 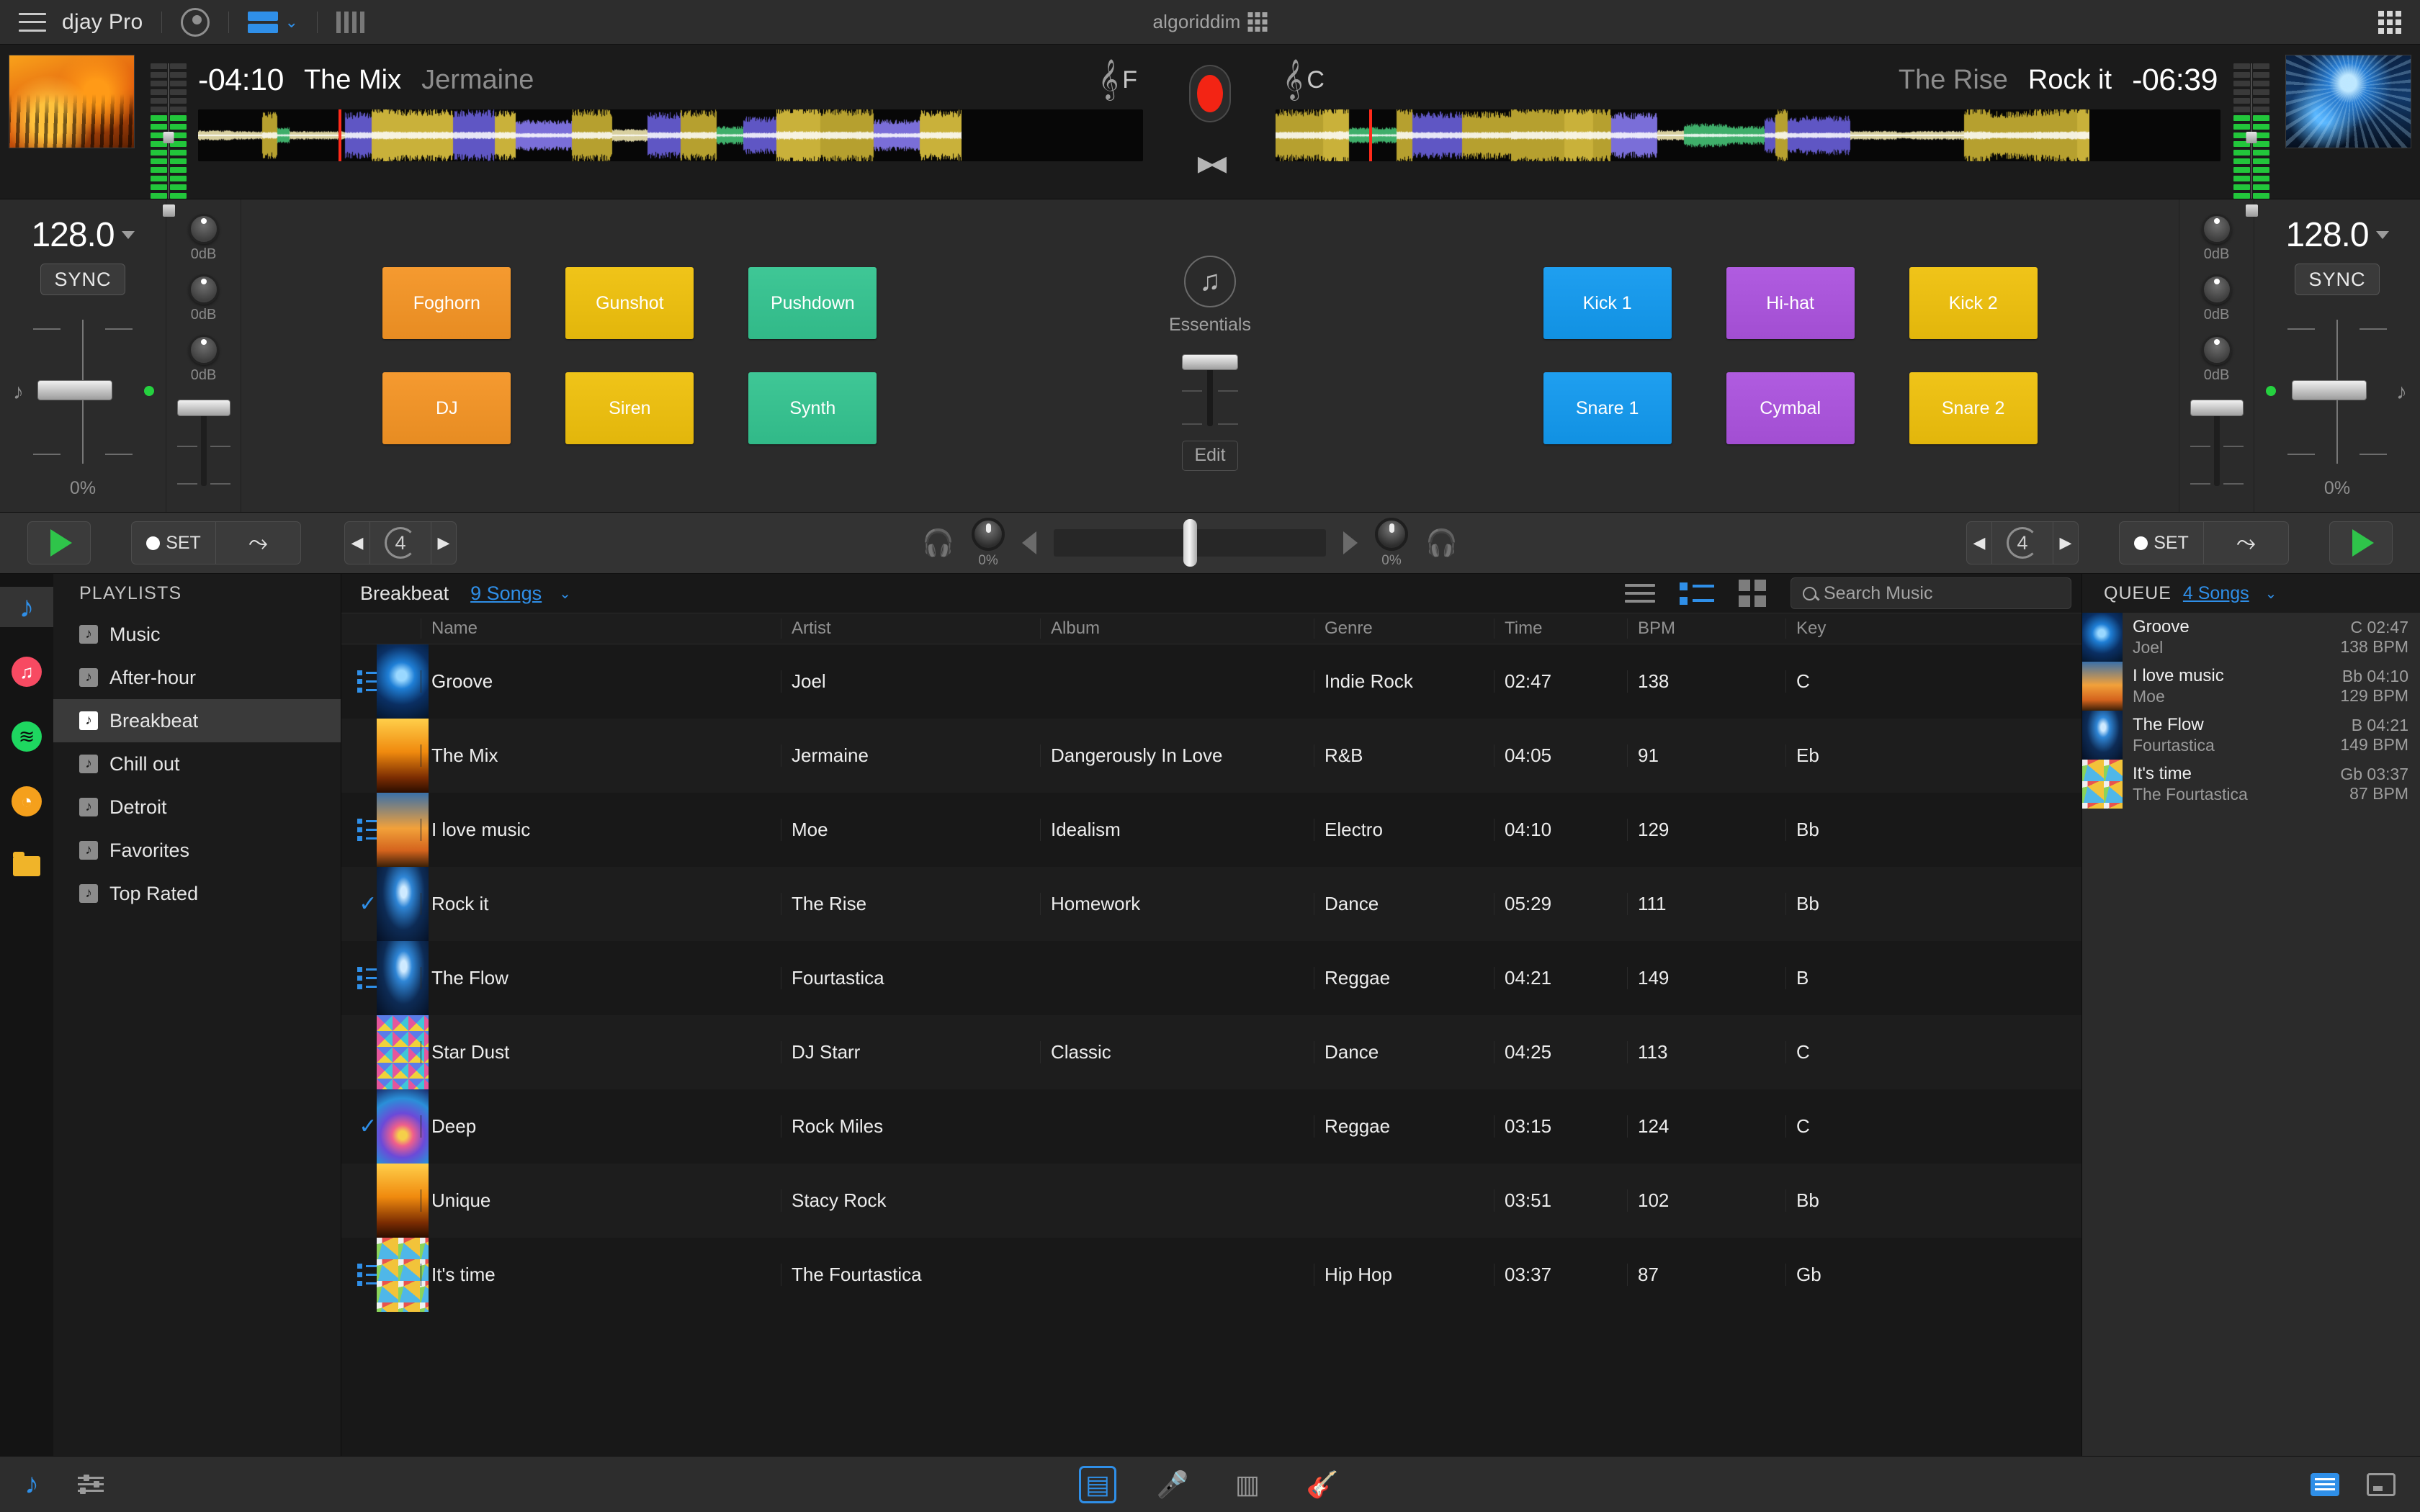 What do you see at coordinates (1212, 163) in the screenshot?
I see `crossfade-link-icon: ▶◀` at bounding box center [1212, 163].